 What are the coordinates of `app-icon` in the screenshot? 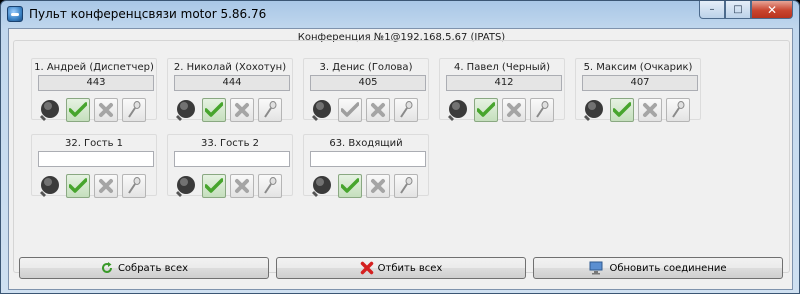 It's located at (15, 14).